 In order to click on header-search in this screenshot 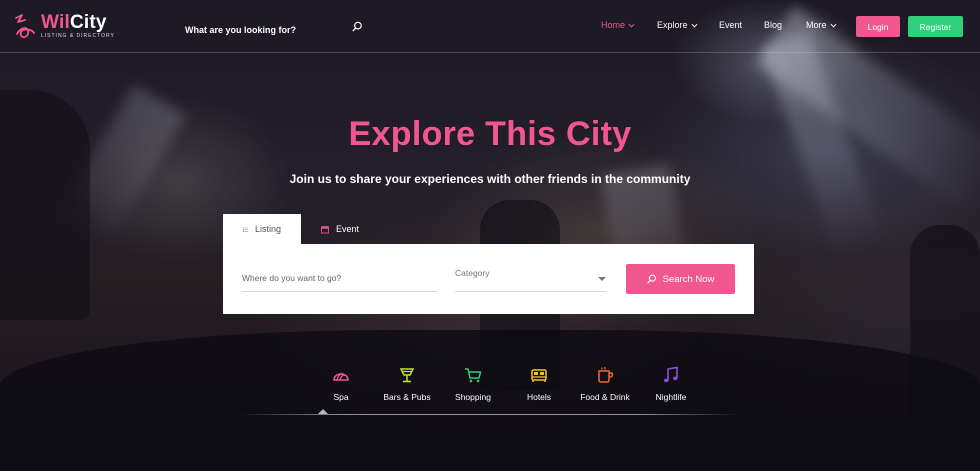, I will do `click(275, 27)`.